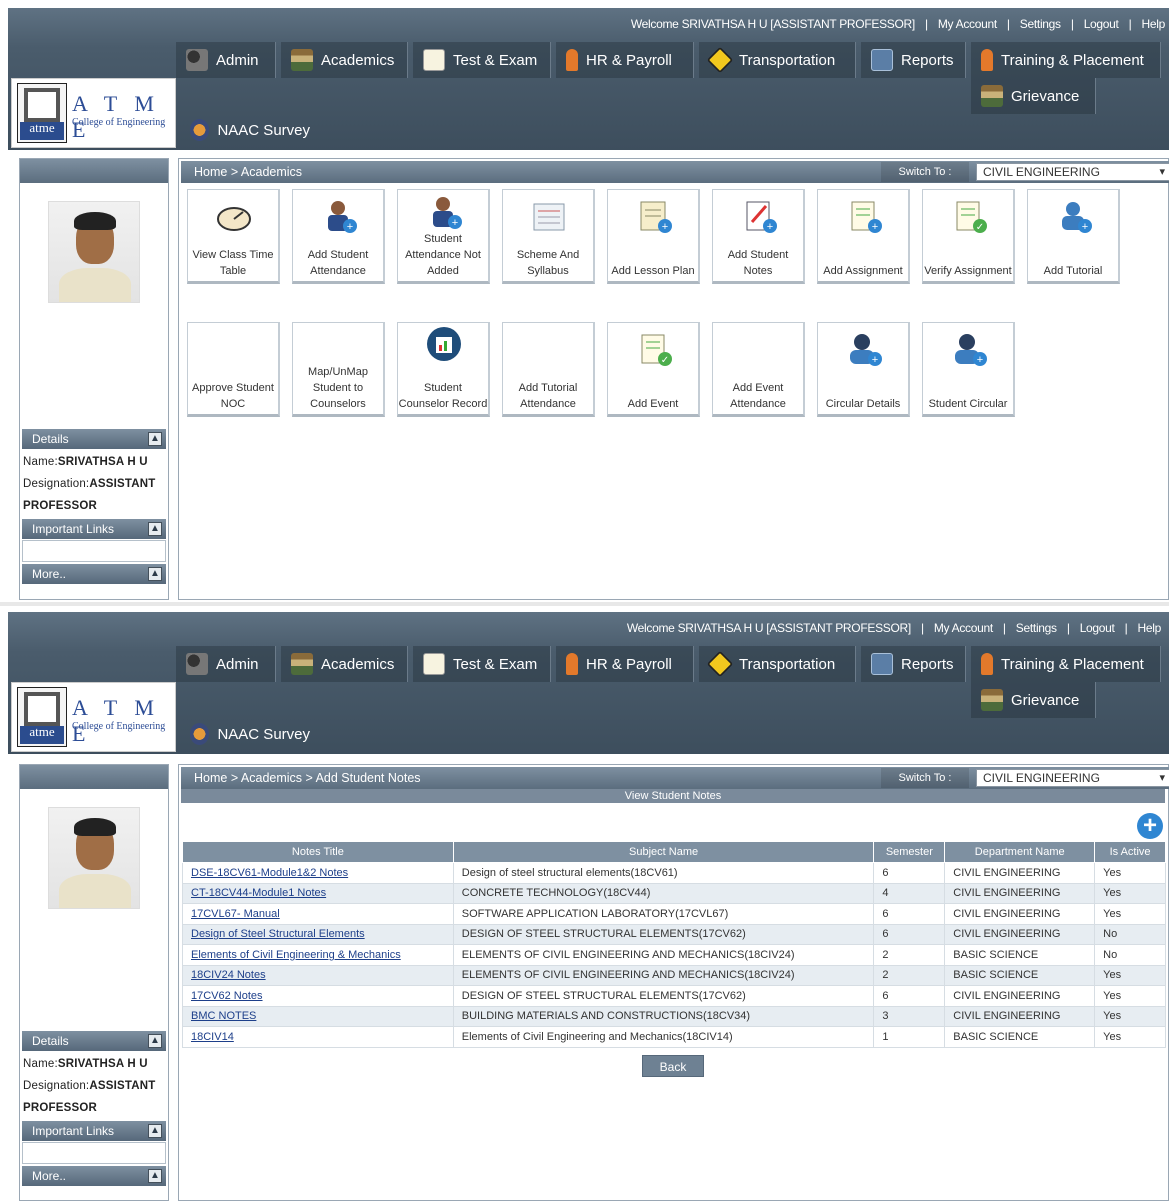 The image size is (1169, 1201). What do you see at coordinates (548, 263) in the screenshot?
I see `tile-label: Scheme And Syllabus` at bounding box center [548, 263].